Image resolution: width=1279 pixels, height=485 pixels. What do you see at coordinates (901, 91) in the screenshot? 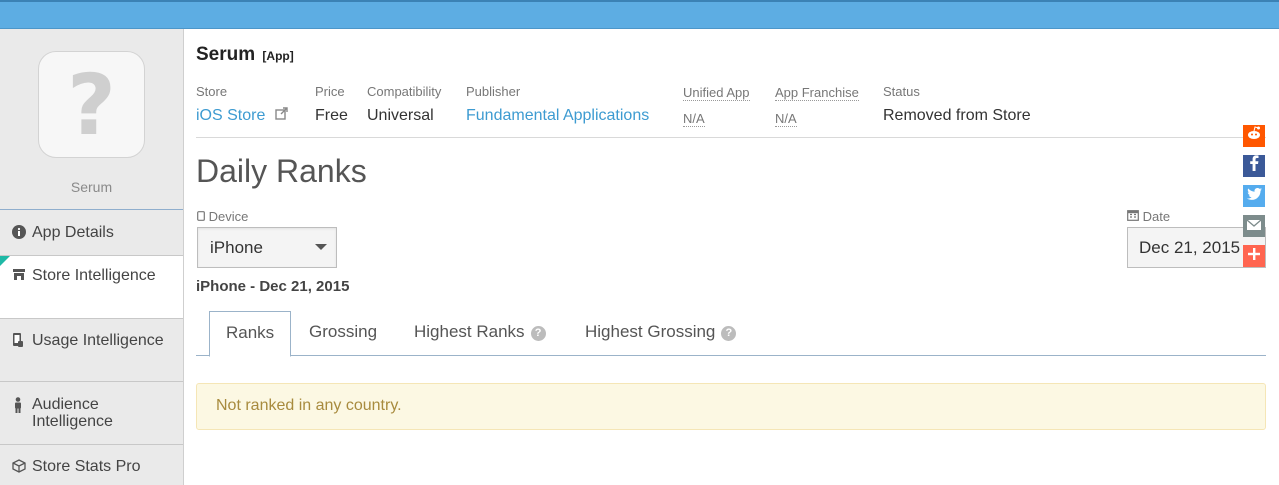
I see `meta-label-status: Status` at bounding box center [901, 91].